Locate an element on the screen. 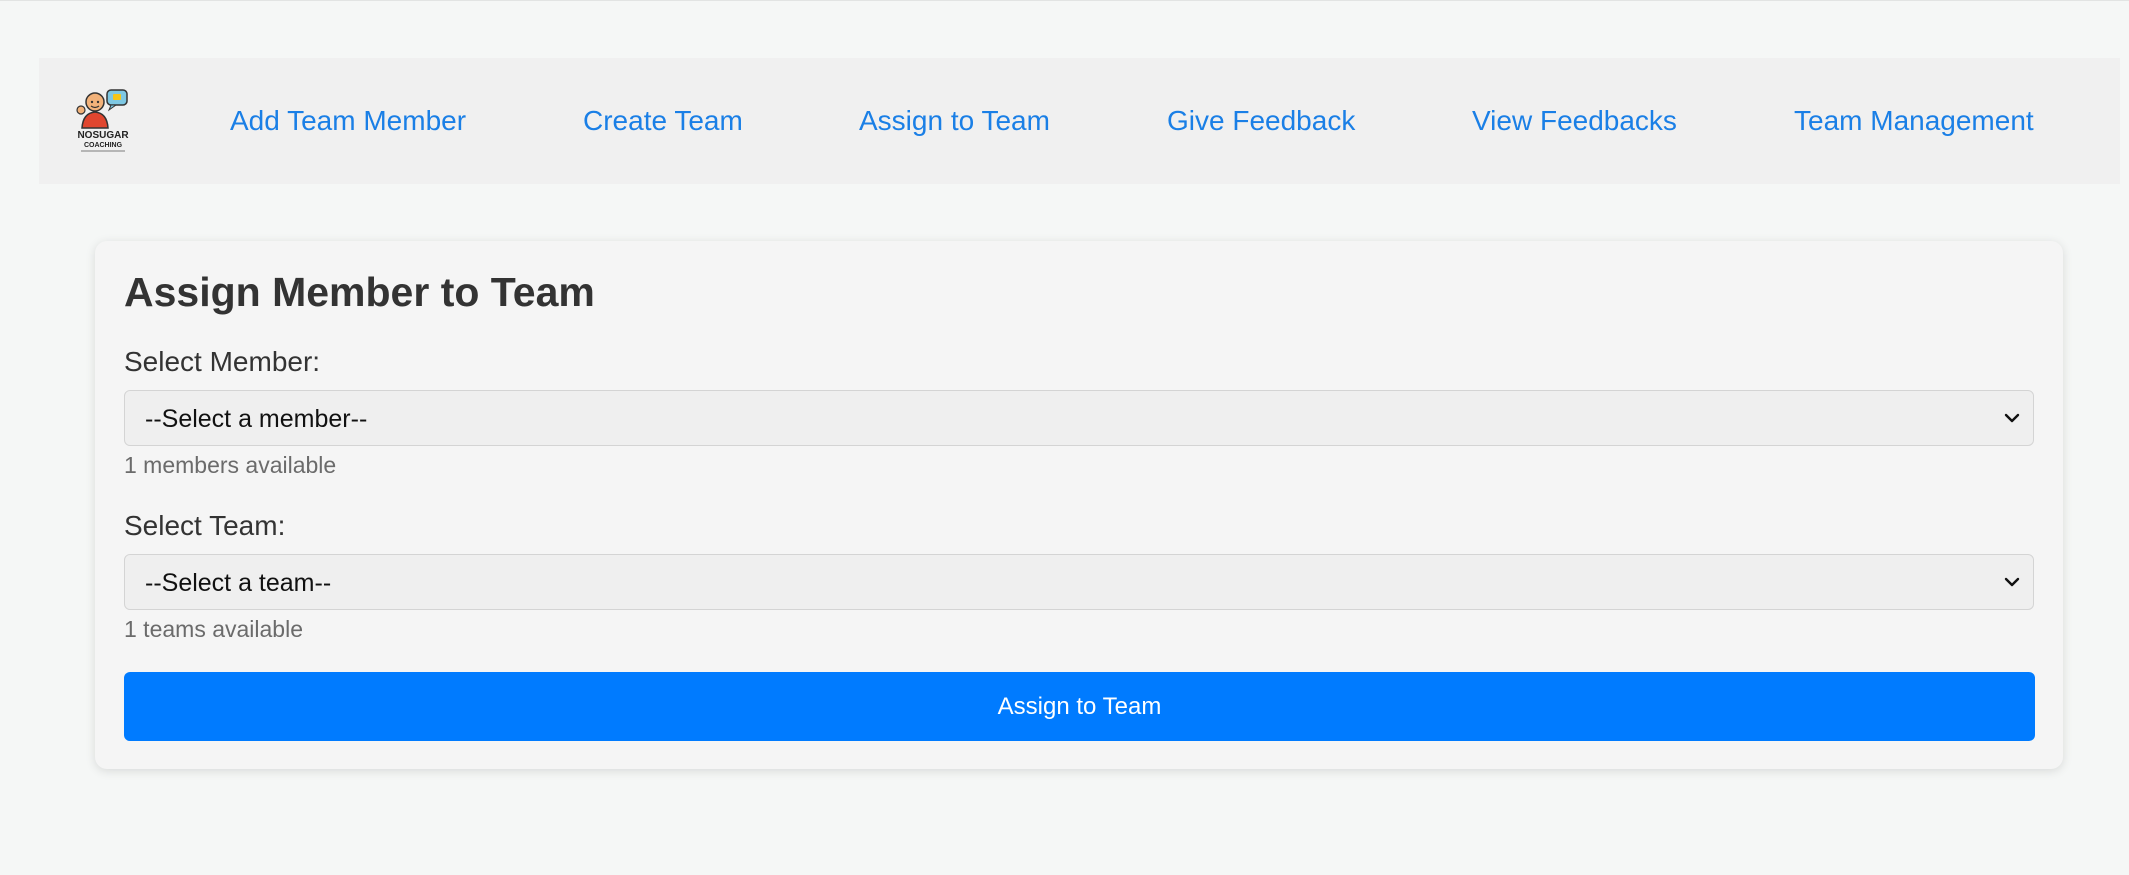  nav-create-team: Create Team is located at coordinates (663, 121).